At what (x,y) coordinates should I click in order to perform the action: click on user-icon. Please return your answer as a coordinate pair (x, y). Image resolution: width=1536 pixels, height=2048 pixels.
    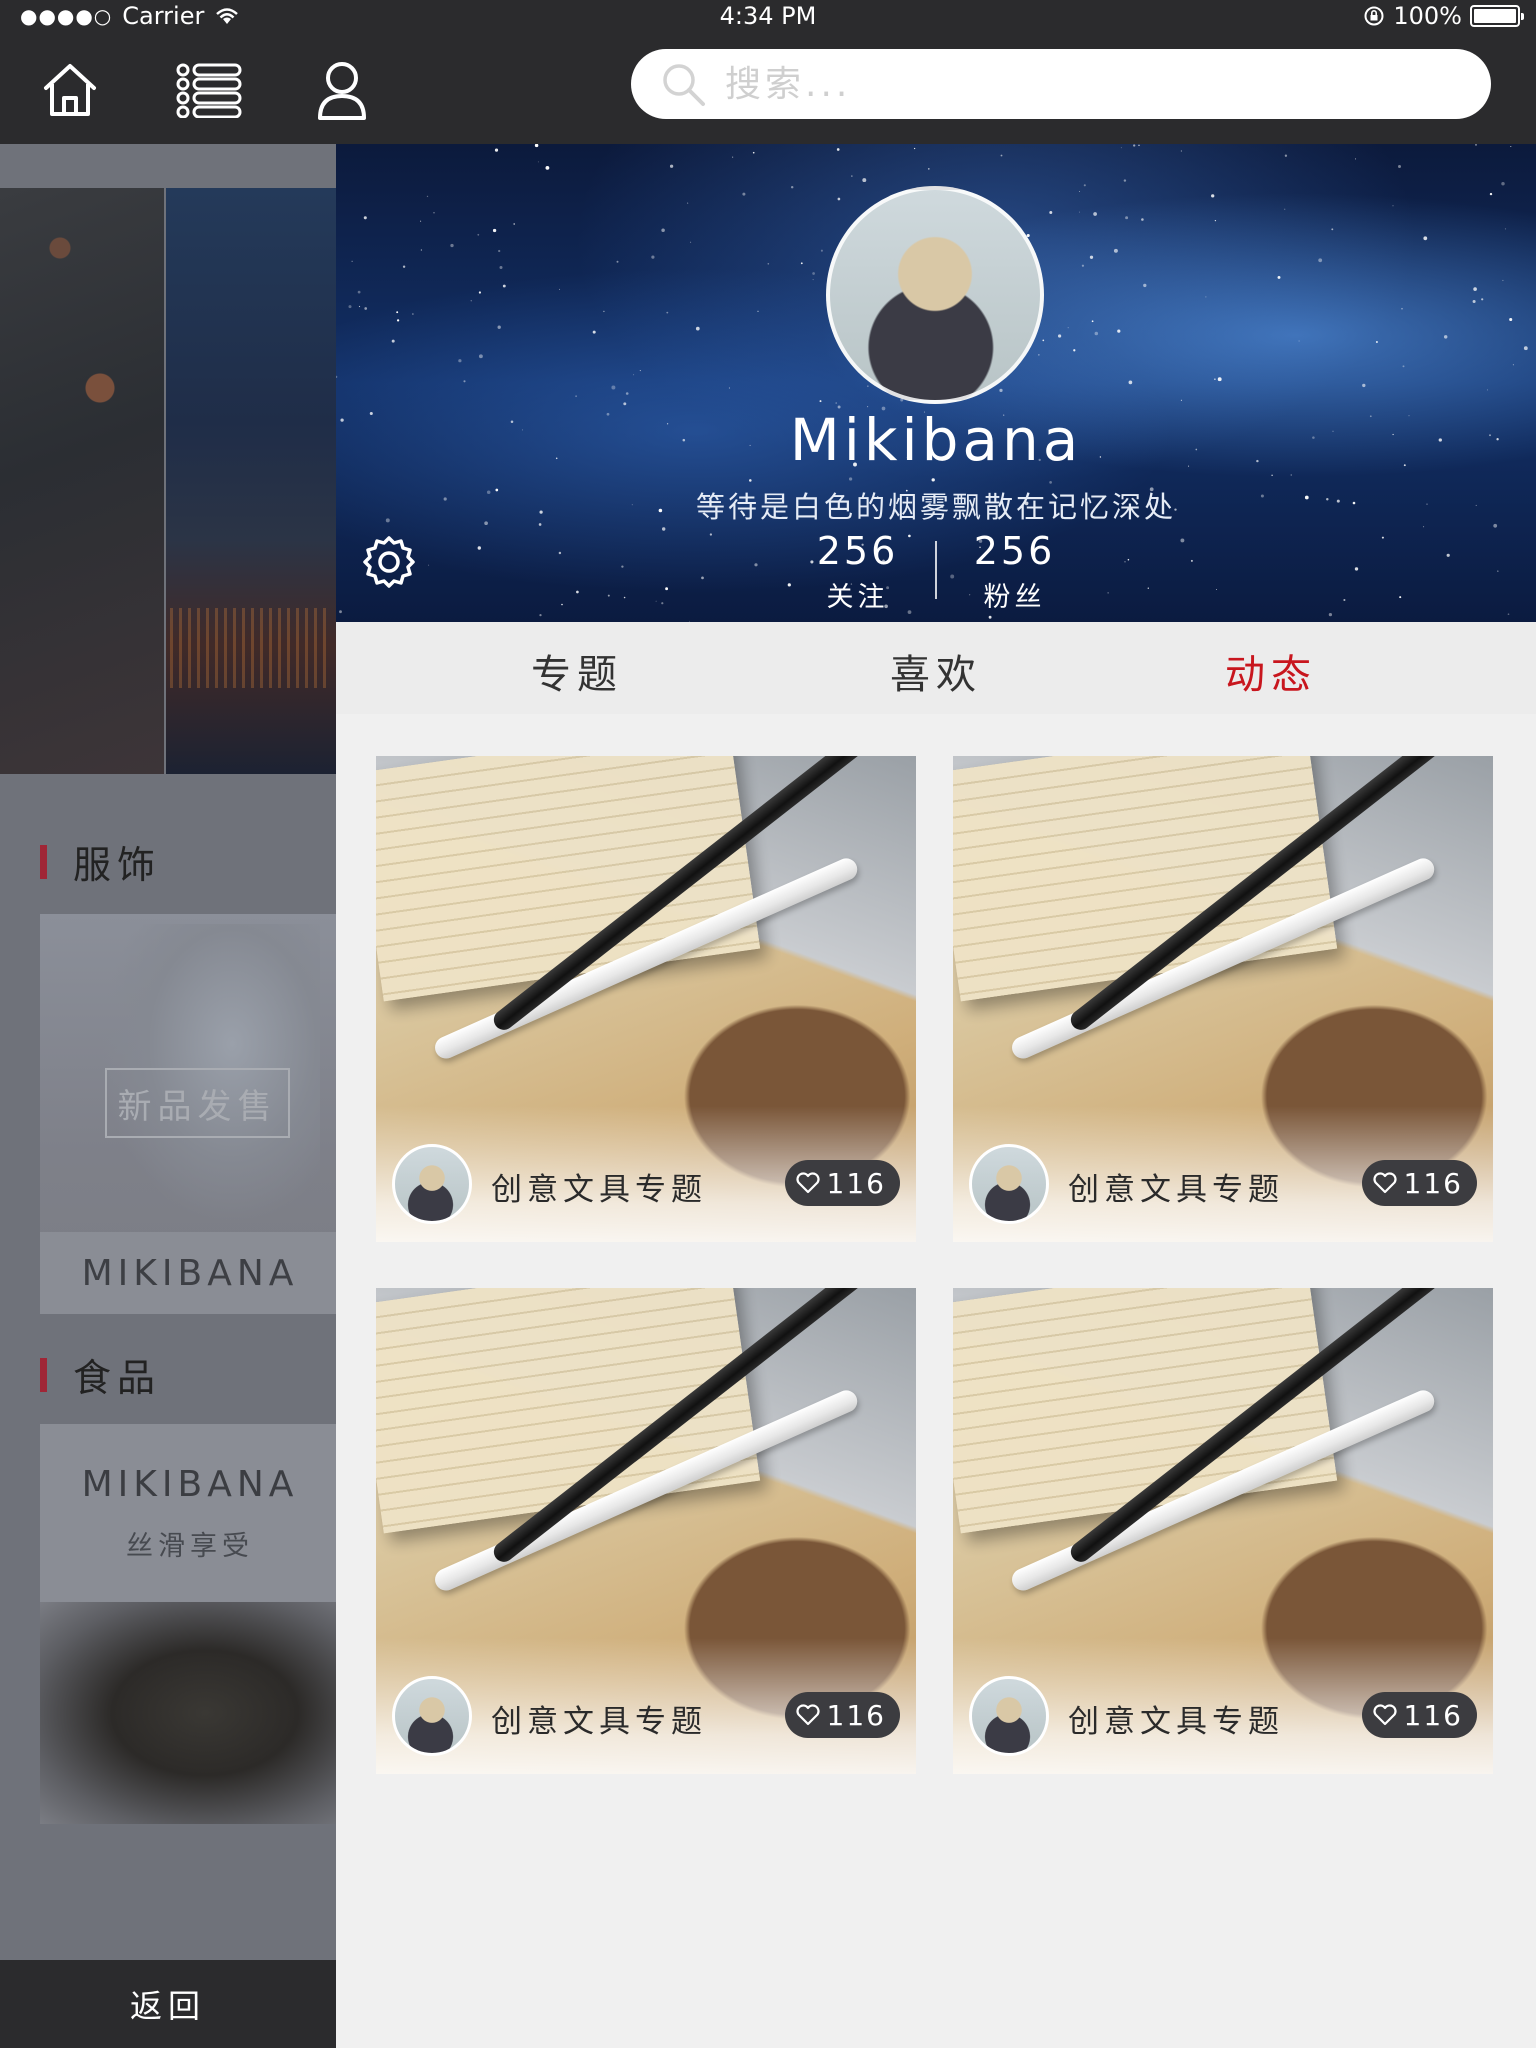
    Looking at the image, I should click on (342, 91).